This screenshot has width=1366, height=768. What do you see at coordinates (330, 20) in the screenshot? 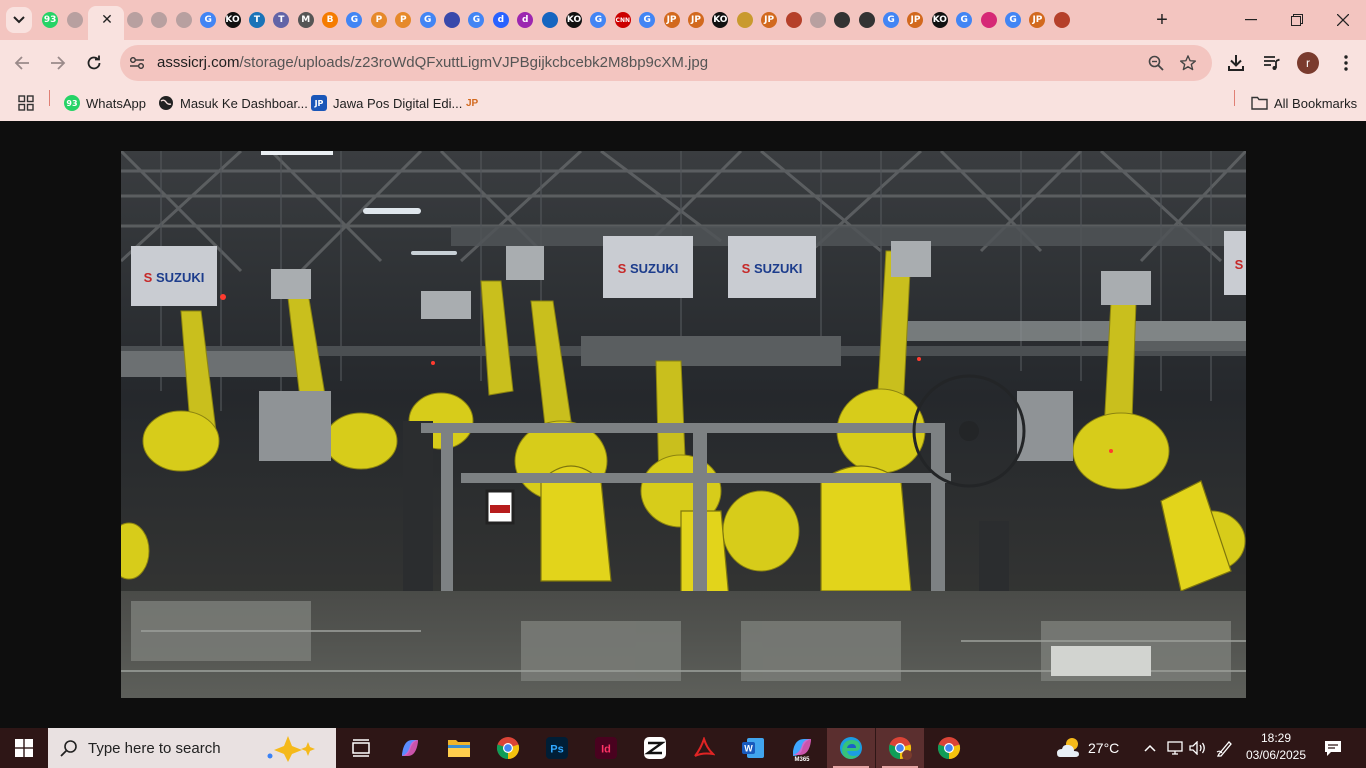
I see `tab: B` at bounding box center [330, 20].